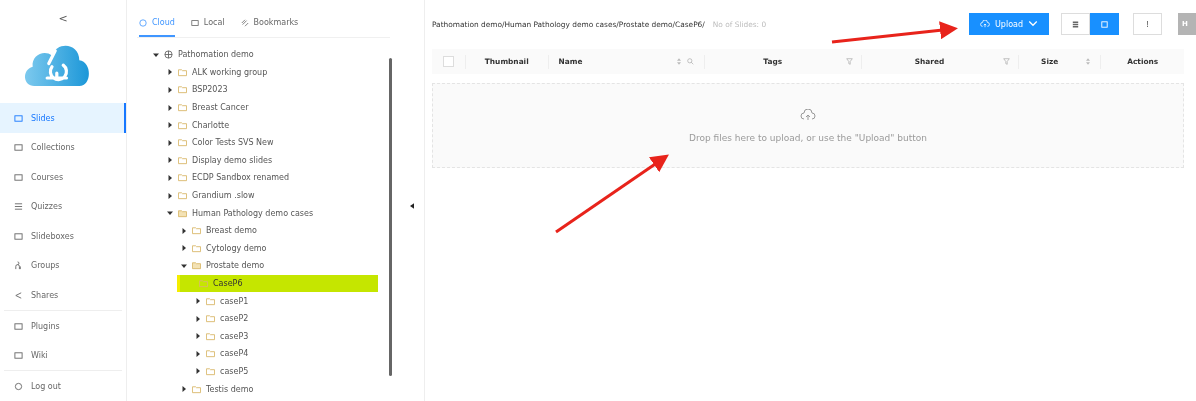 This screenshot has width=1196, height=401. I want to click on tree-item: caseP5, so click(263, 371).